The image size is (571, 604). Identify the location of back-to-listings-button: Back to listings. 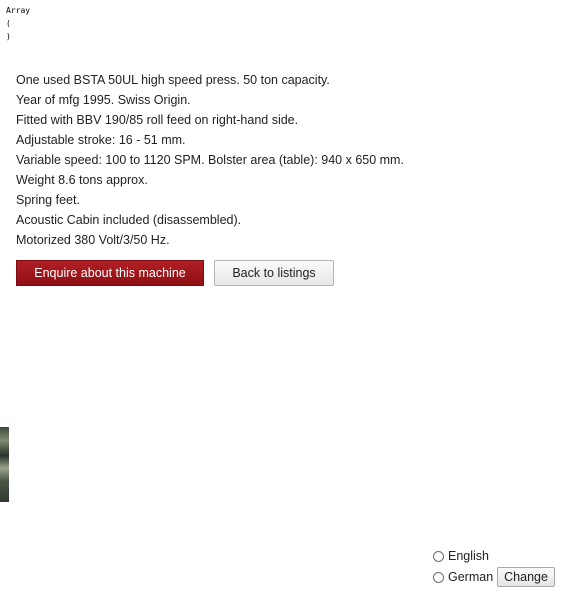
(274, 273).